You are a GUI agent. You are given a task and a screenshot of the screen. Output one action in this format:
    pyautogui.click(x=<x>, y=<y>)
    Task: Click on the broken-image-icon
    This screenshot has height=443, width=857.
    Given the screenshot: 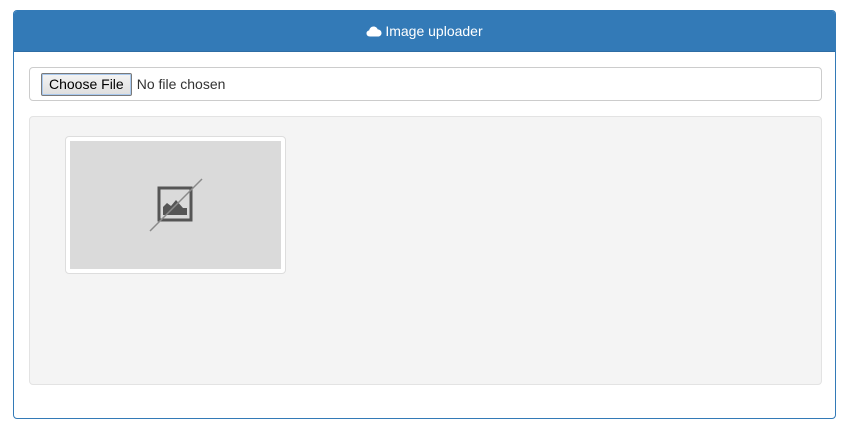 What is the action you would take?
    pyautogui.click(x=175, y=205)
    